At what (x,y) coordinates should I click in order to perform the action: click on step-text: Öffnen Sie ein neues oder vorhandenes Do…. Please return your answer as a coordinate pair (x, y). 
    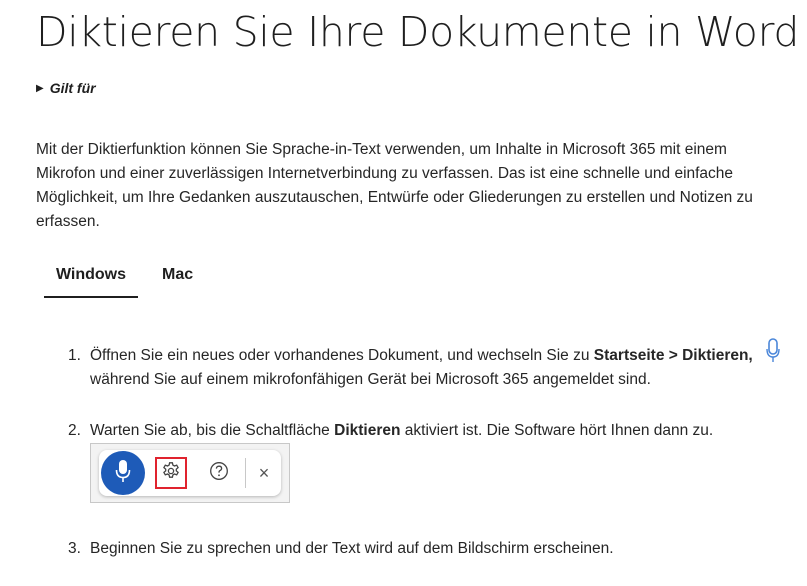
    Looking at the image, I should click on (425, 368).